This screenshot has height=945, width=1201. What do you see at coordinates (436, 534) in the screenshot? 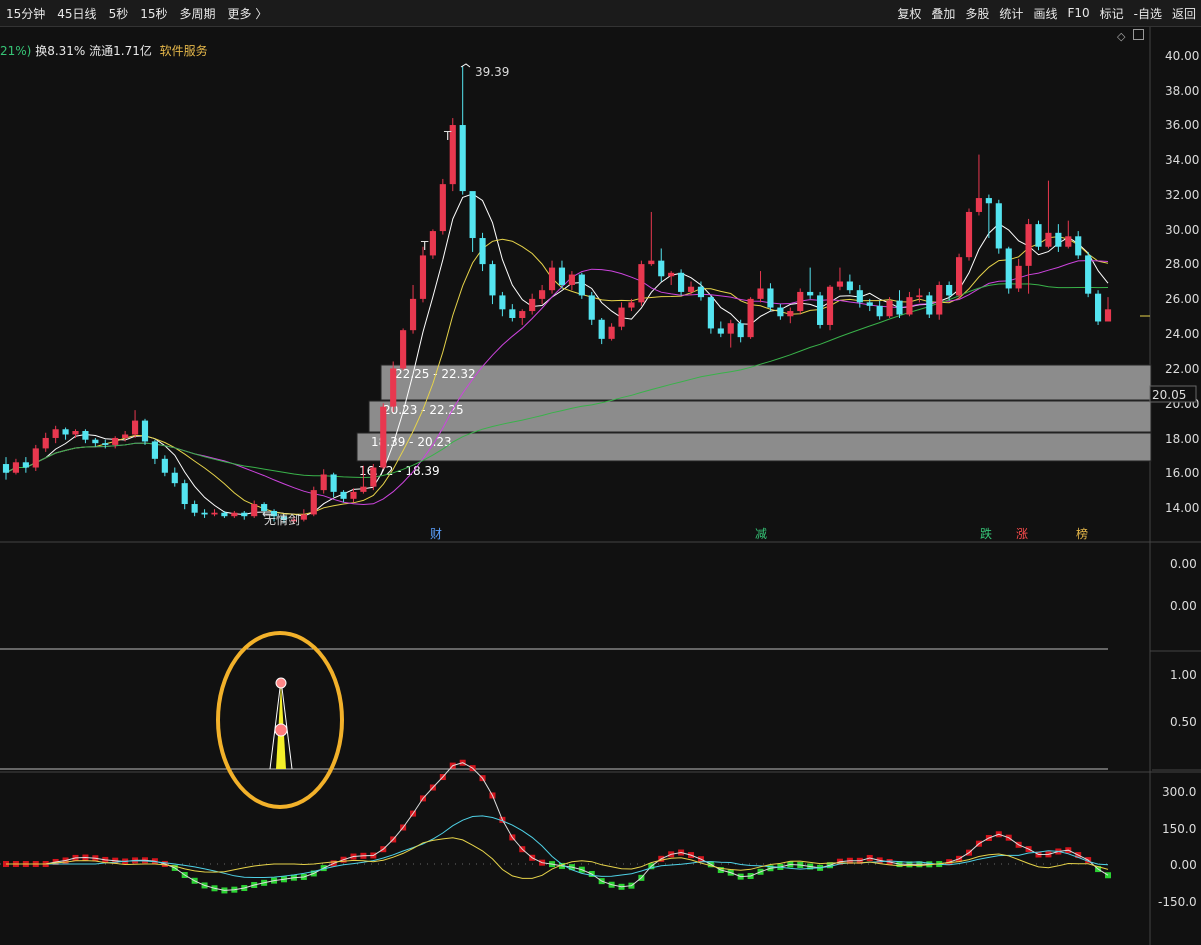
I see `event-mark: 财` at bounding box center [436, 534].